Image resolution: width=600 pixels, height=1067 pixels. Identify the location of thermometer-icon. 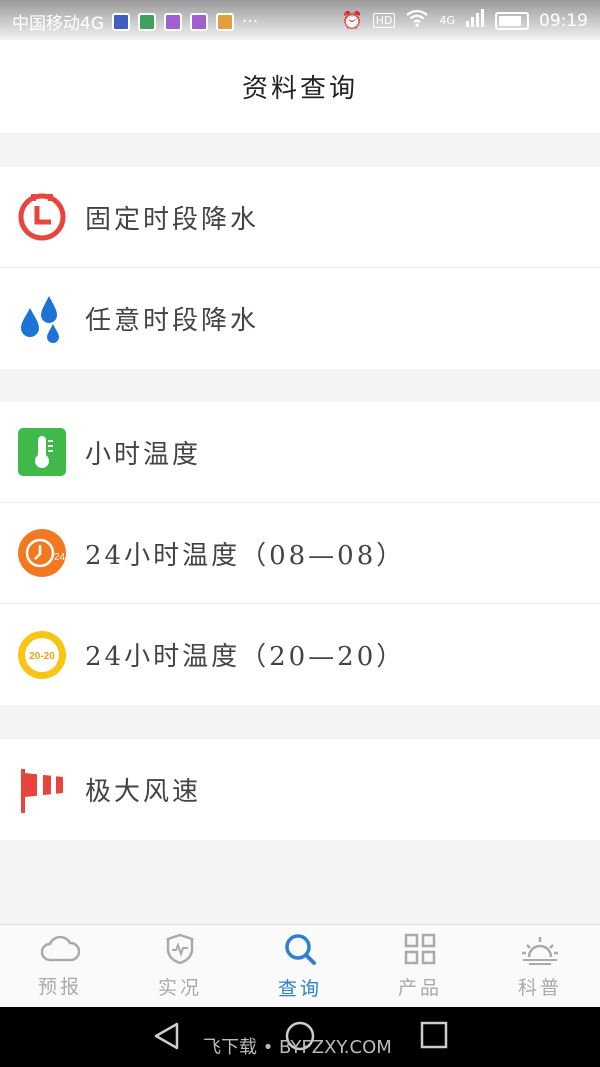
(42, 452).